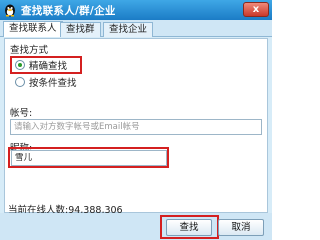 The image size is (320, 240). I want to click on nickname-input: 雪儿, so click(89, 158).